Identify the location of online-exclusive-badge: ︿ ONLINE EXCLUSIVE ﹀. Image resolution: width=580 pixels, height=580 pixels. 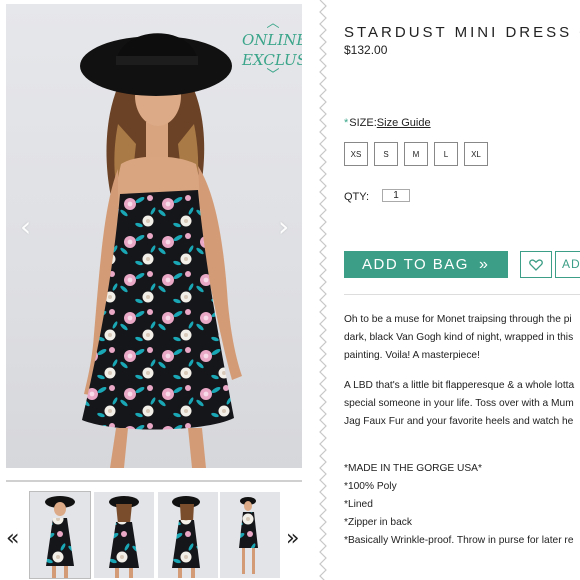
(272, 62).